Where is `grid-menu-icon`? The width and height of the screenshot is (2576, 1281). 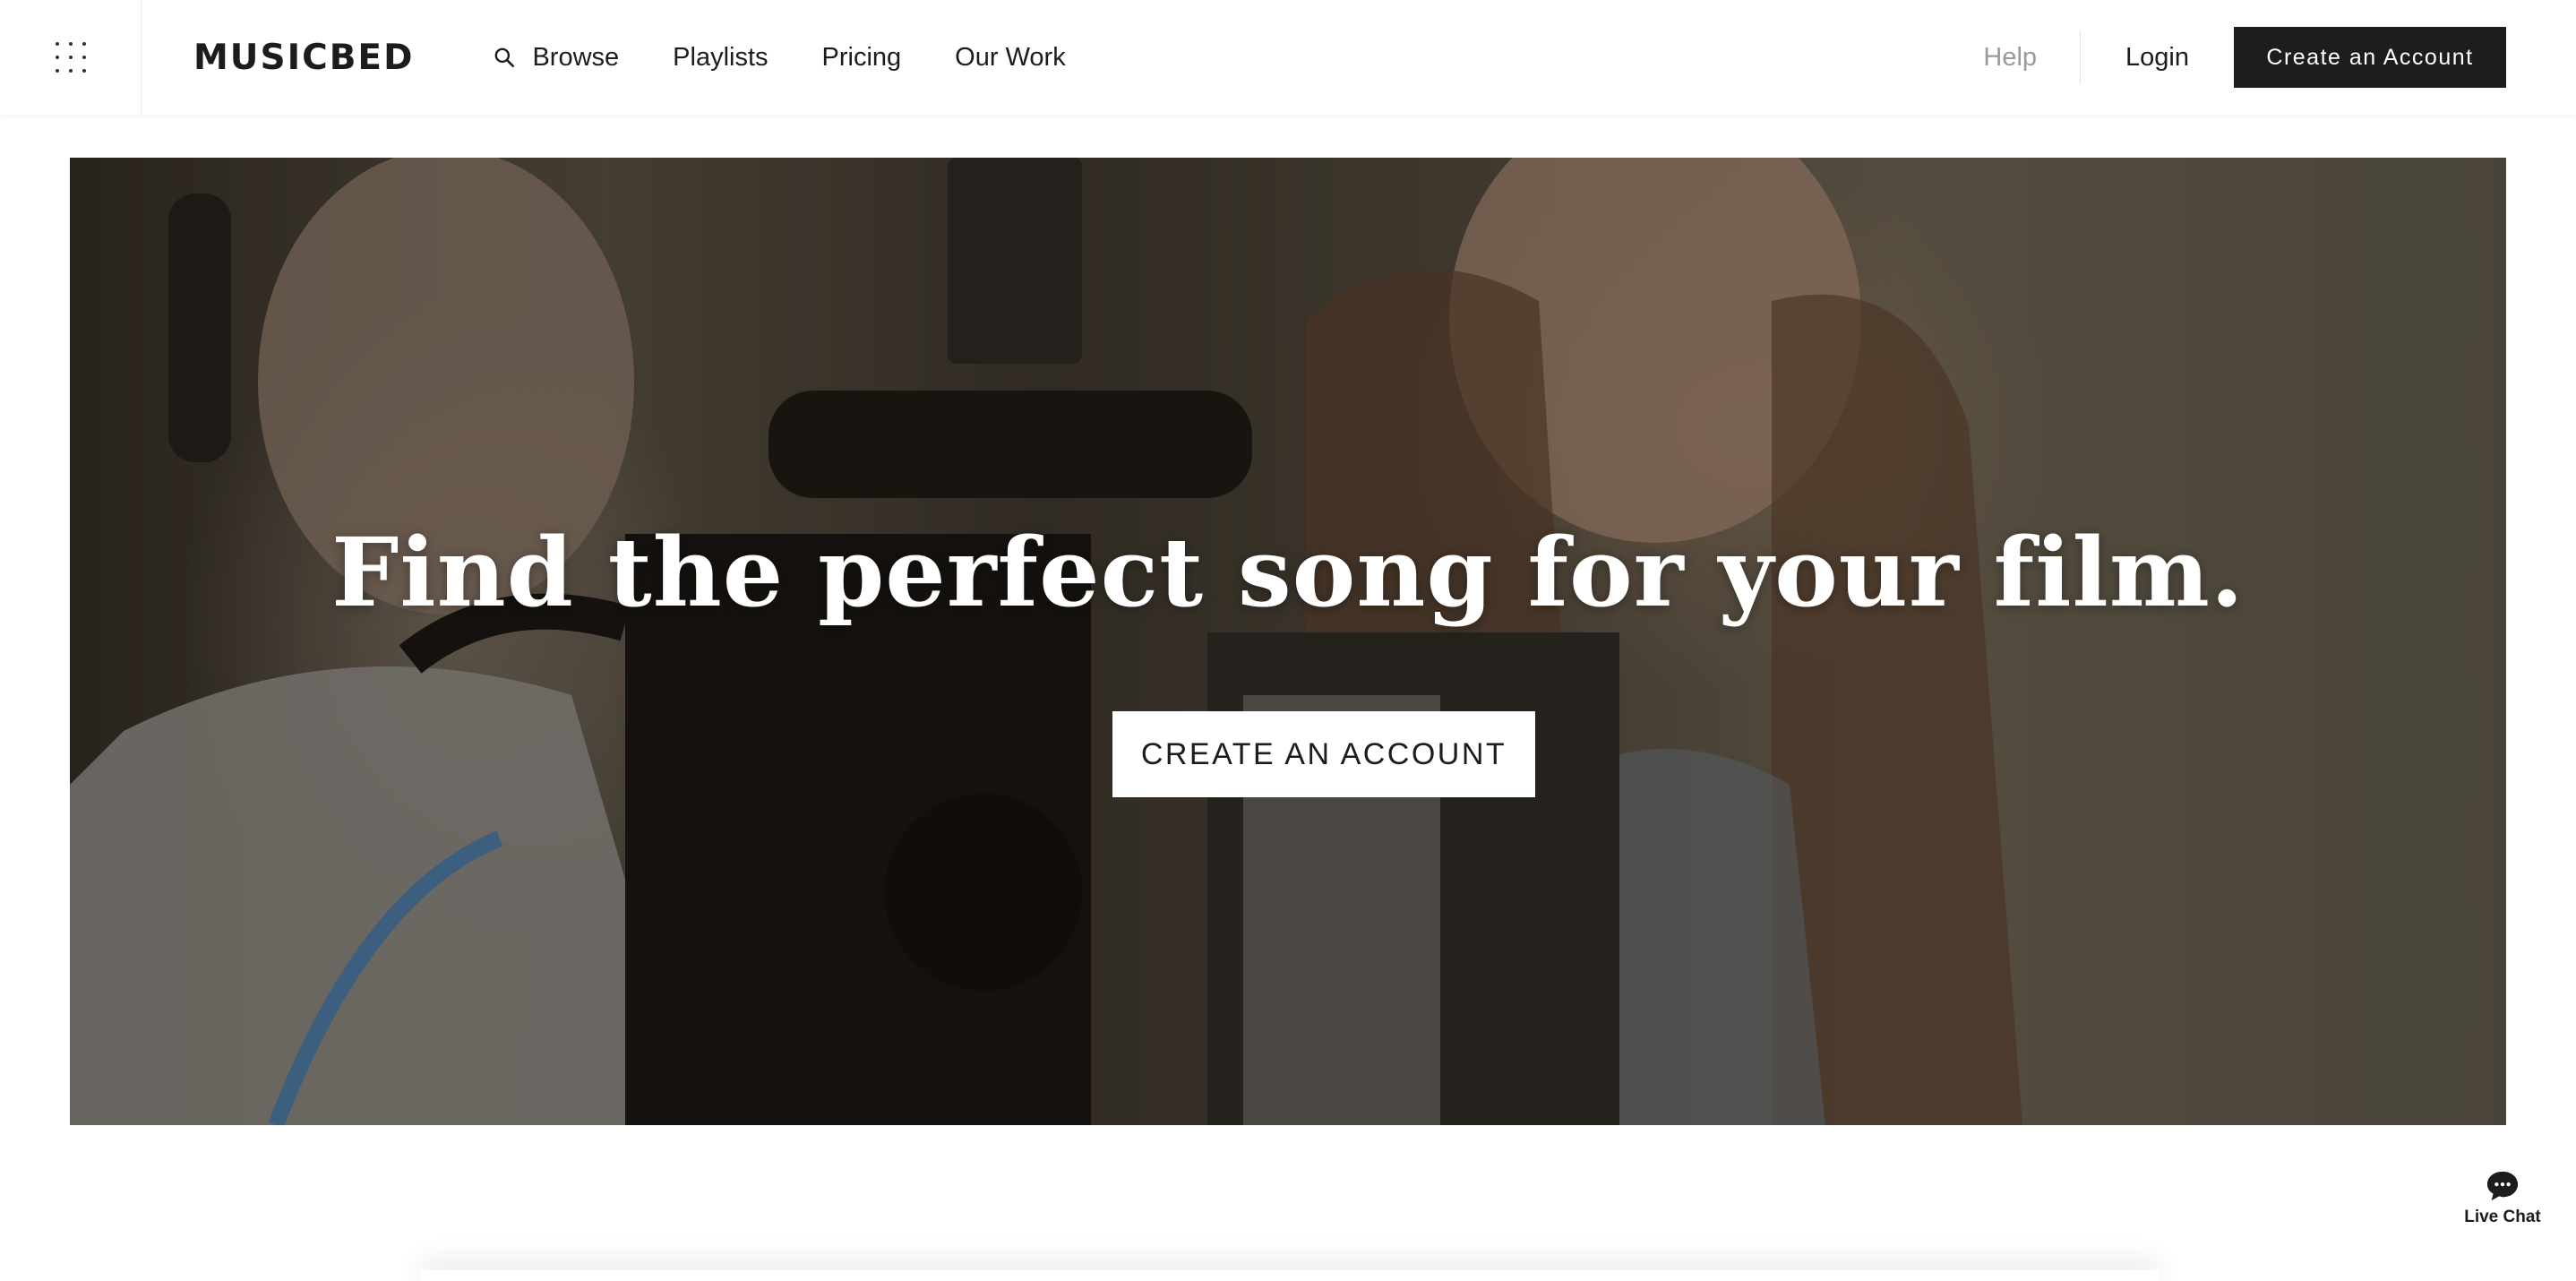
grid-menu-icon is located at coordinates (71, 57).